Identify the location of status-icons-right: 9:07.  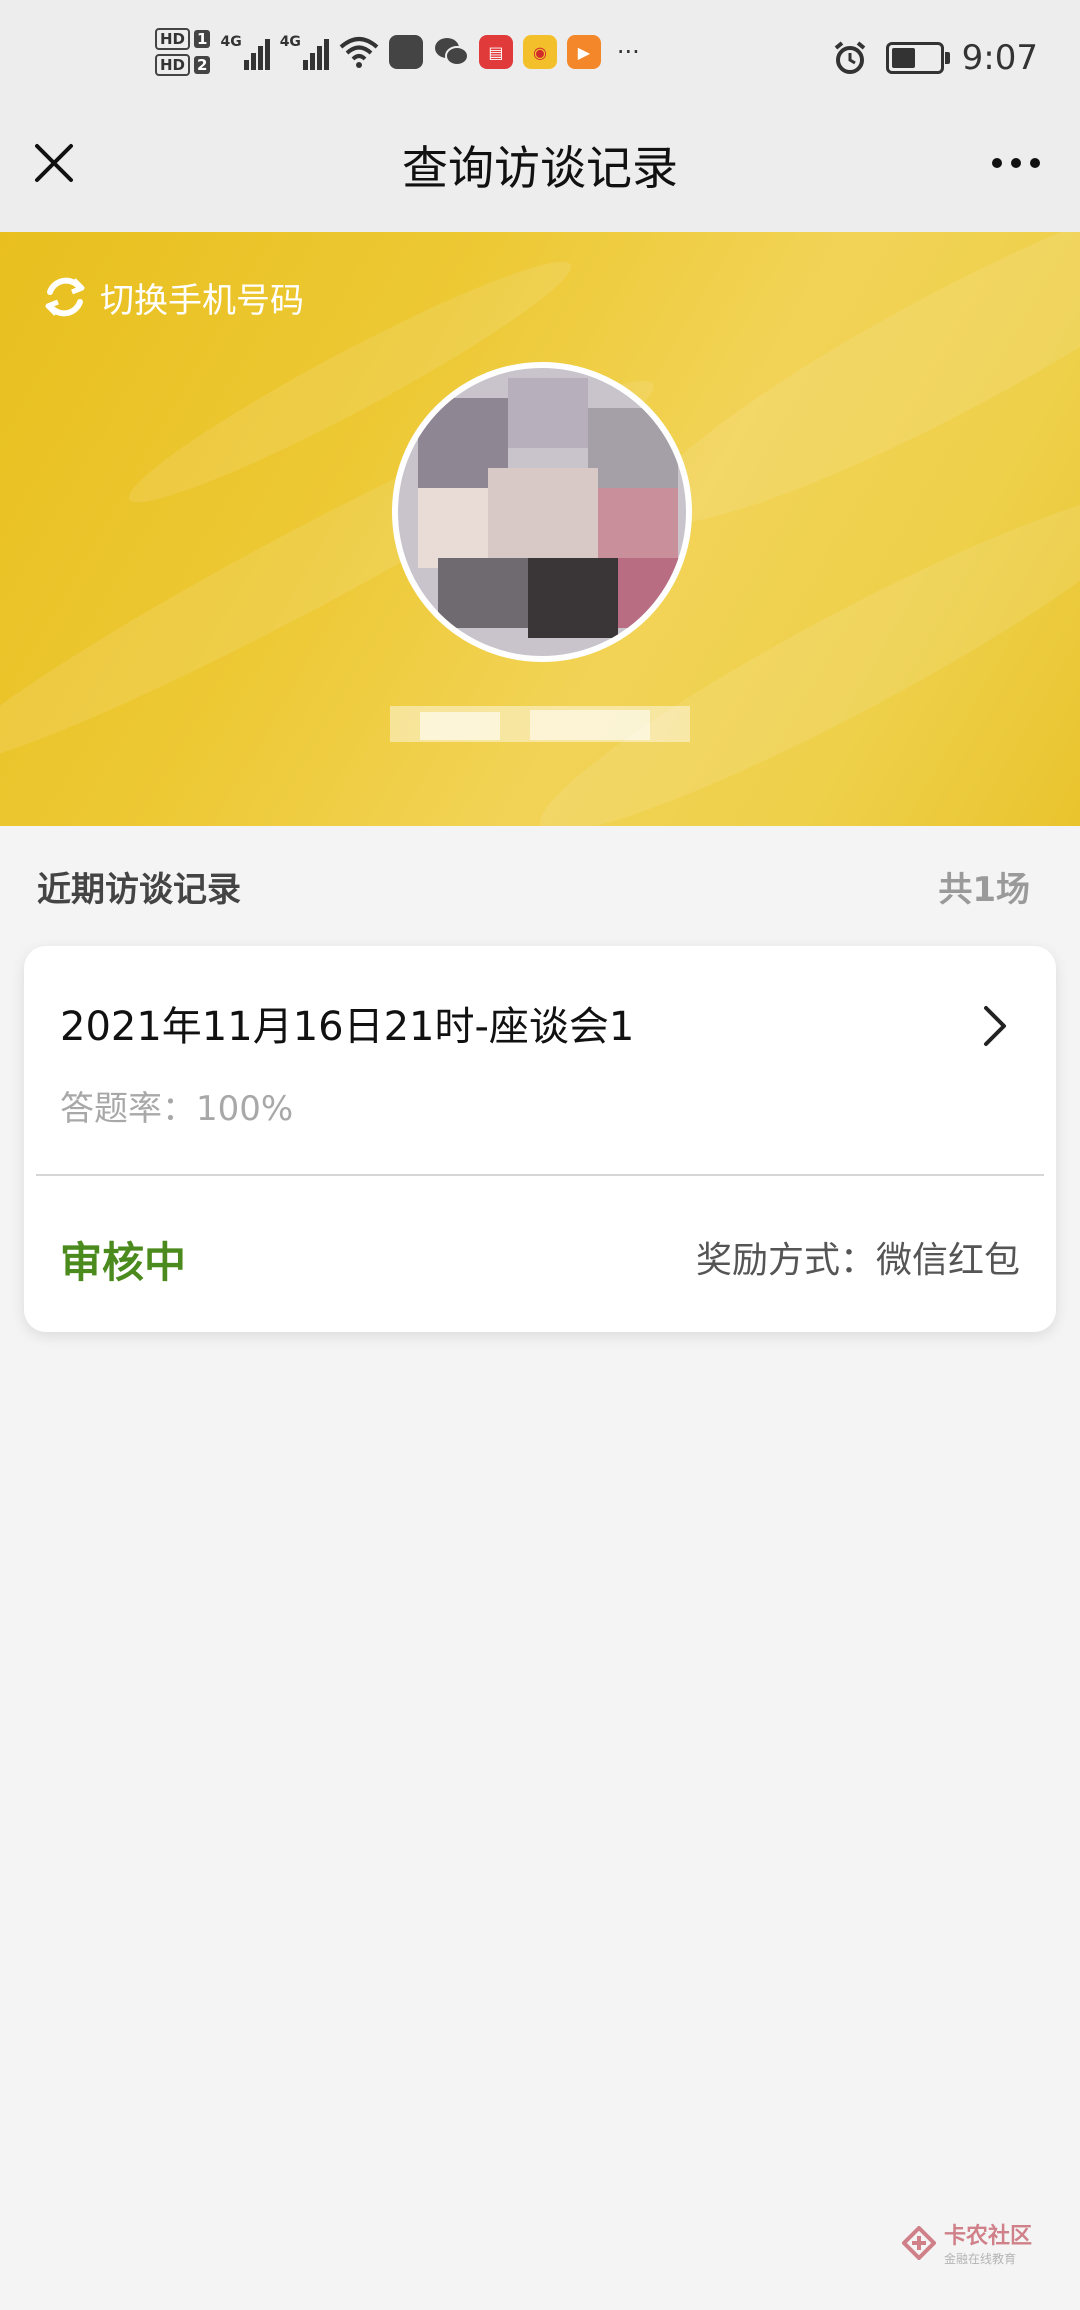
(935, 58).